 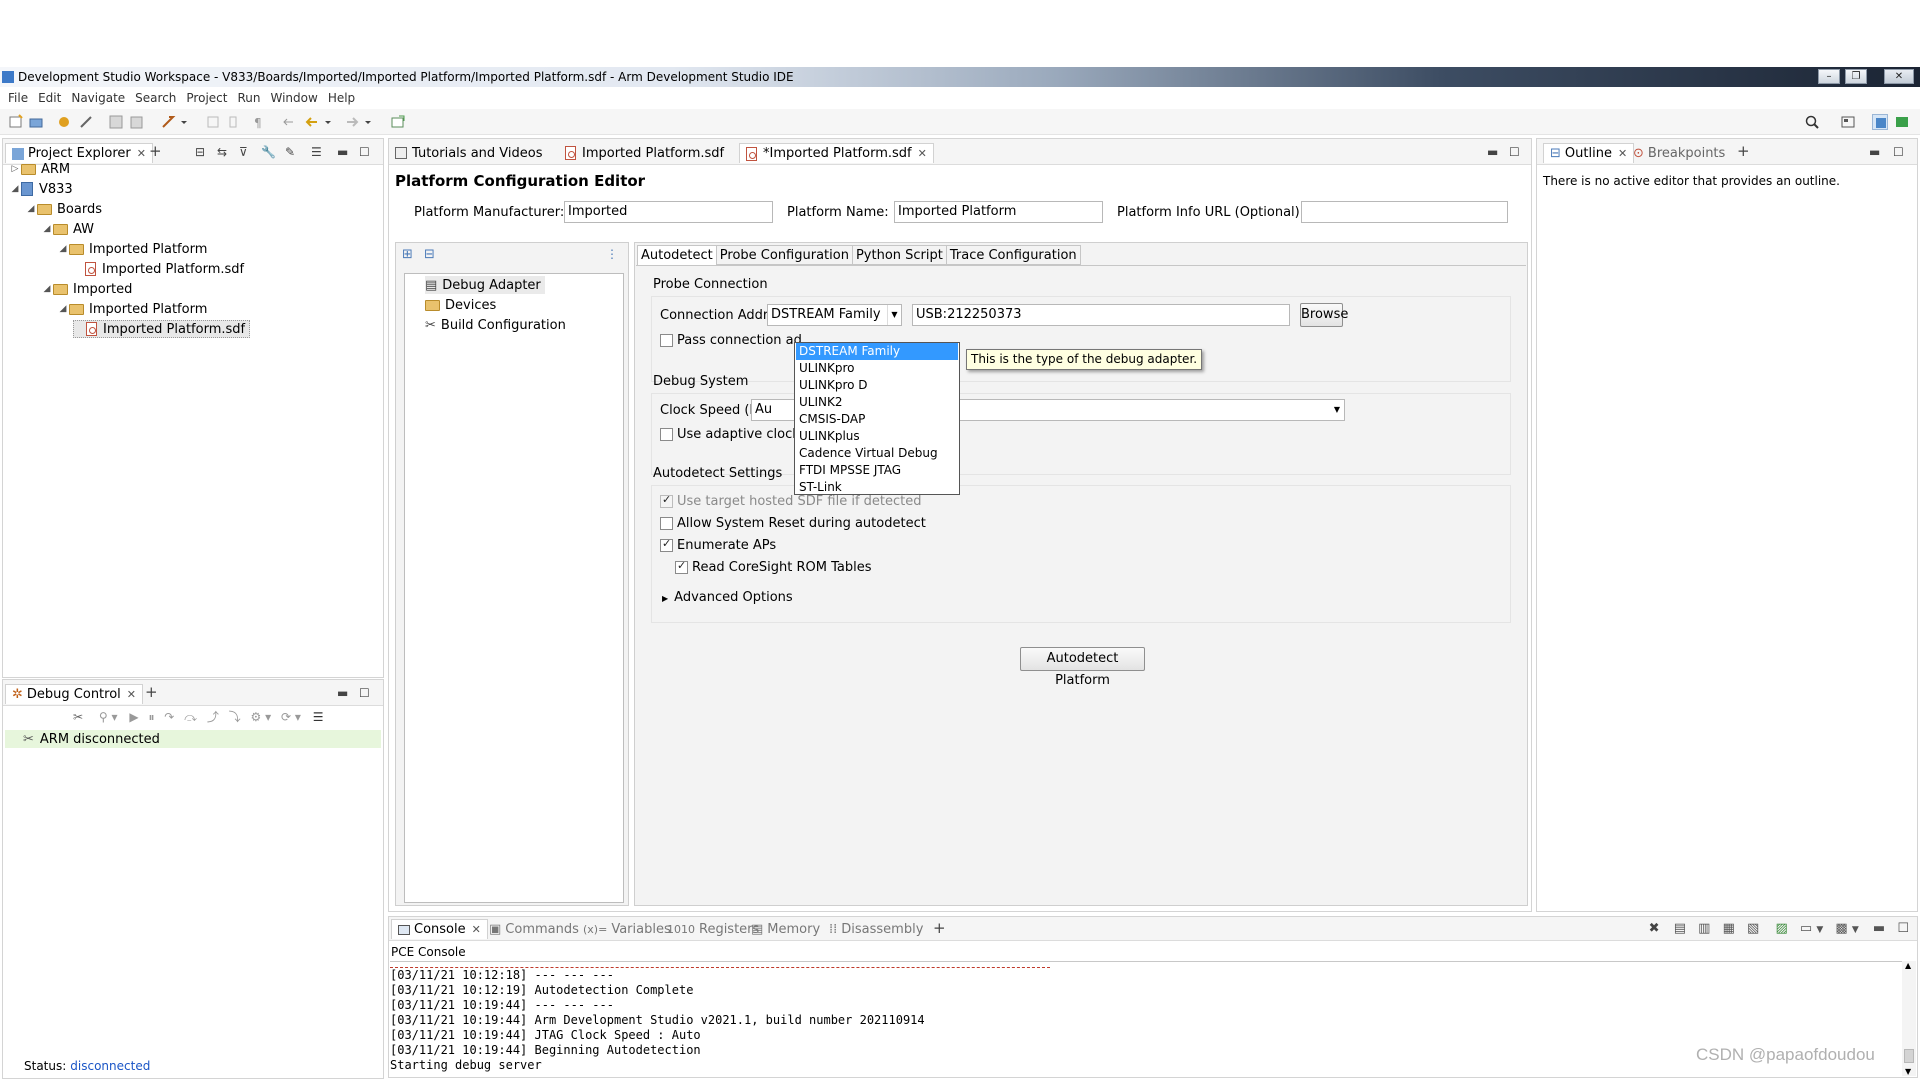 What do you see at coordinates (731, 340) in the screenshot?
I see `pass-connection-row: Pass connection ad` at bounding box center [731, 340].